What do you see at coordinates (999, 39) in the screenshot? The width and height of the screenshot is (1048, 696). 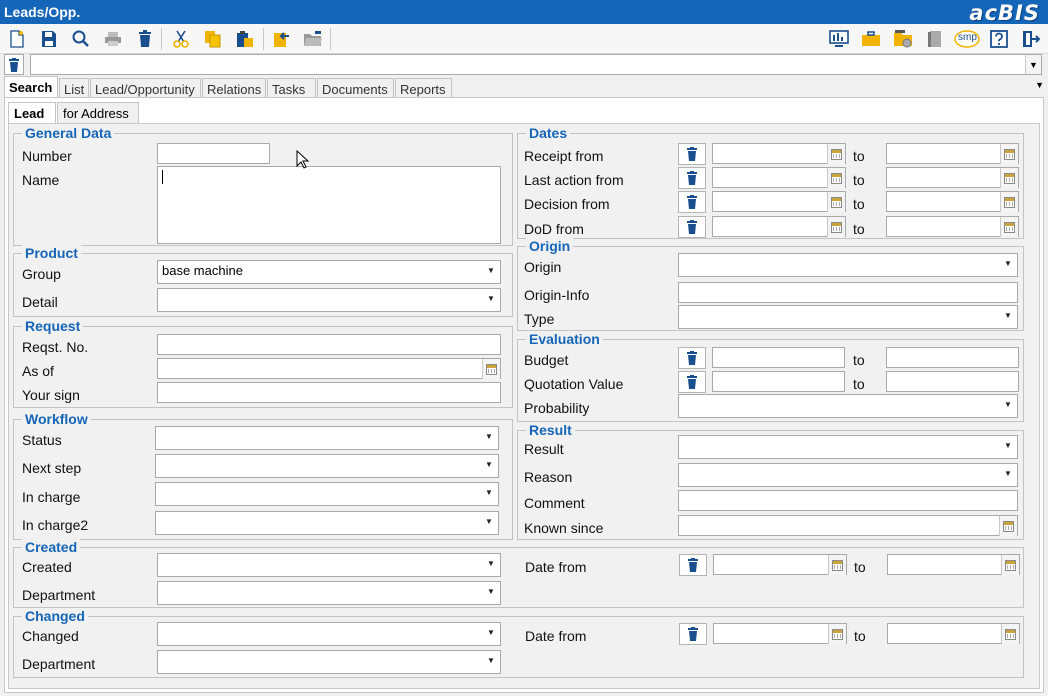 I see `help-icon` at bounding box center [999, 39].